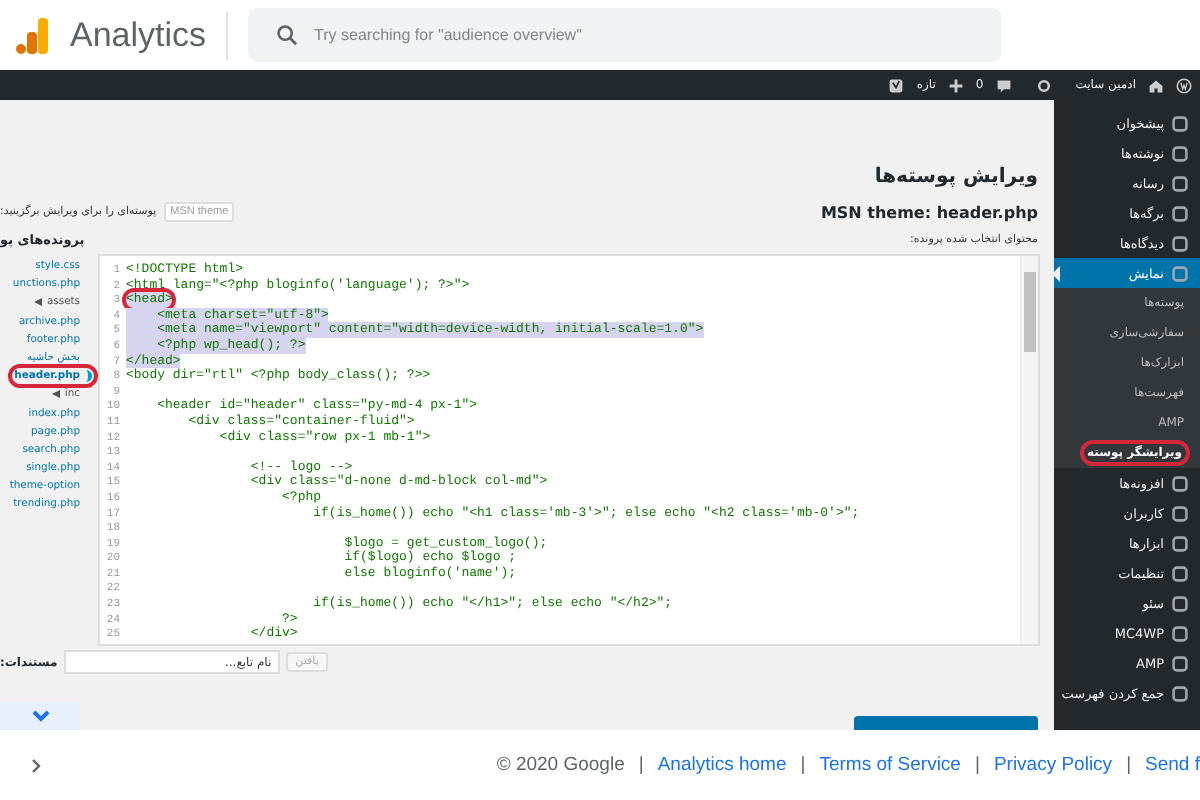 The height and width of the screenshot is (800, 1200). What do you see at coordinates (1043, 85) in the screenshot?
I see `refresh-icon` at bounding box center [1043, 85].